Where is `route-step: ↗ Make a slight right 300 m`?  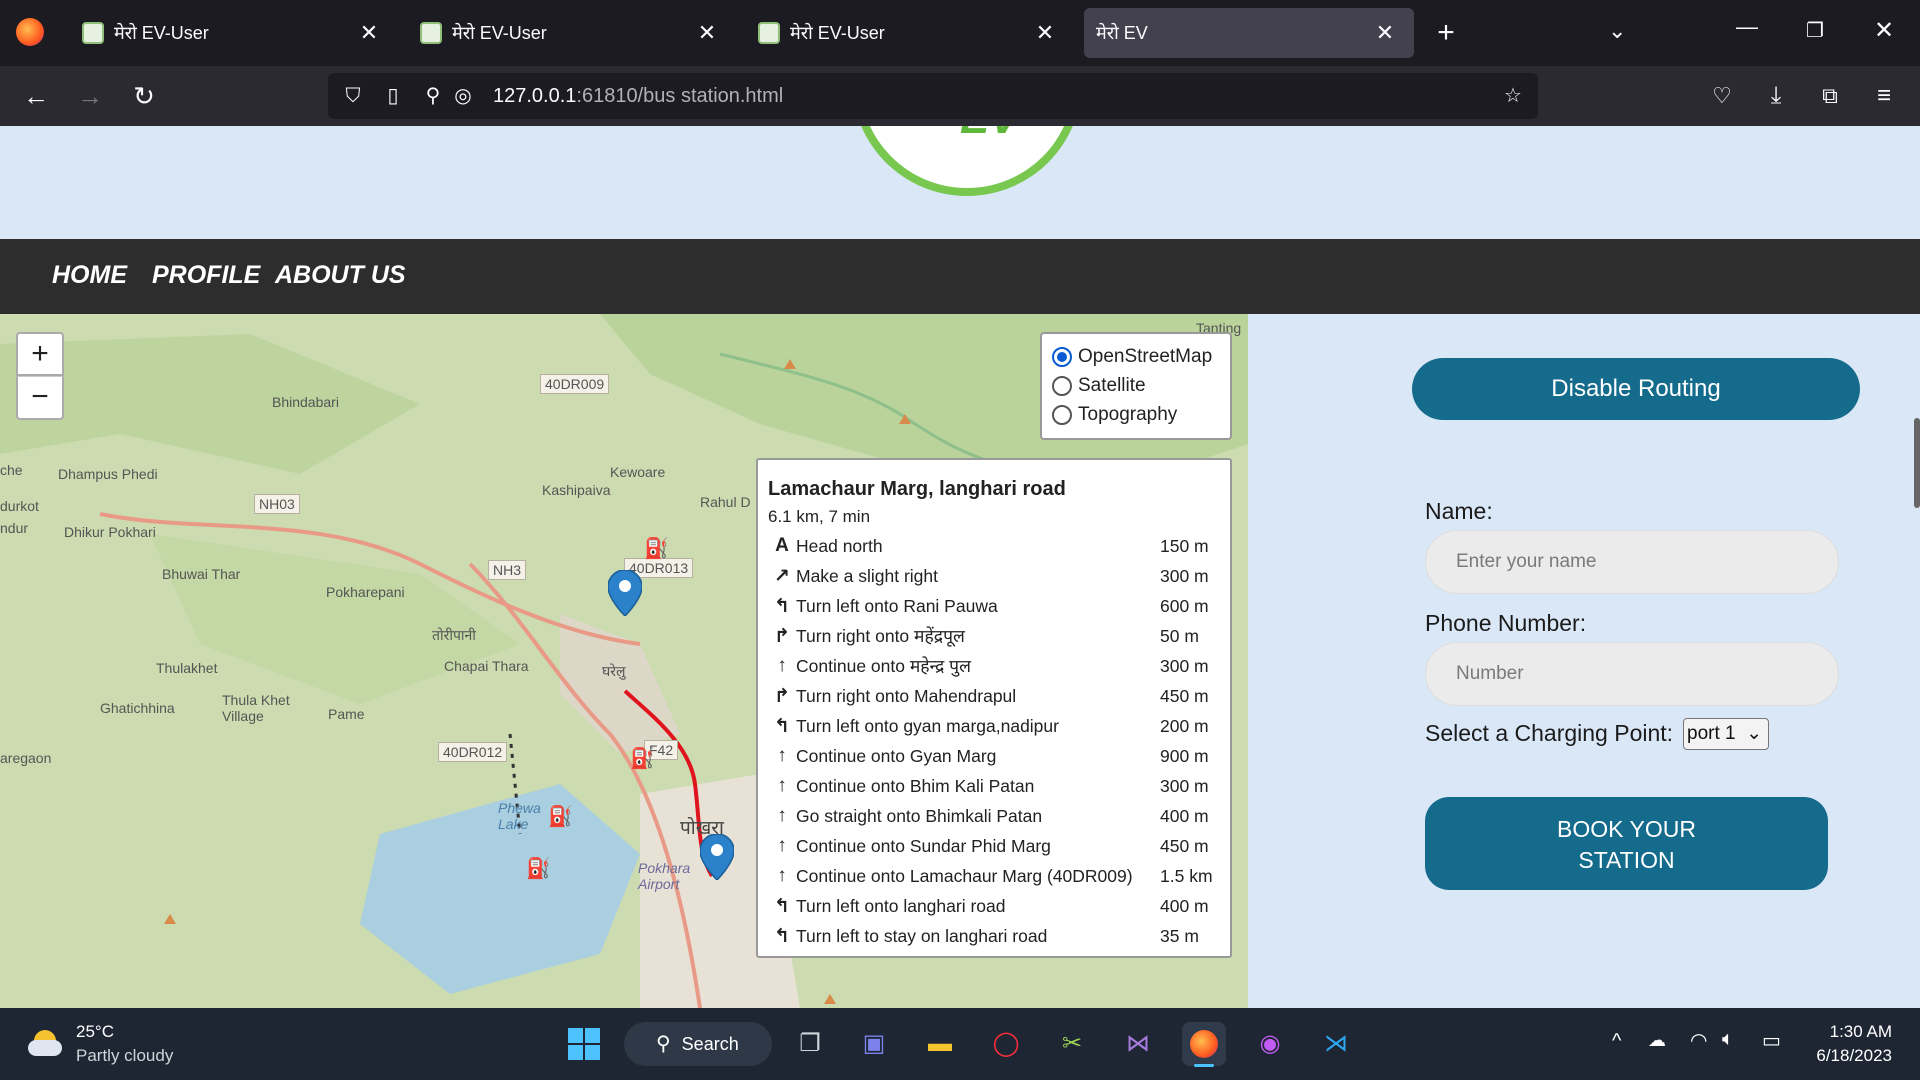
route-step: ↗ Make a slight right 300 m is located at coordinates (994, 576).